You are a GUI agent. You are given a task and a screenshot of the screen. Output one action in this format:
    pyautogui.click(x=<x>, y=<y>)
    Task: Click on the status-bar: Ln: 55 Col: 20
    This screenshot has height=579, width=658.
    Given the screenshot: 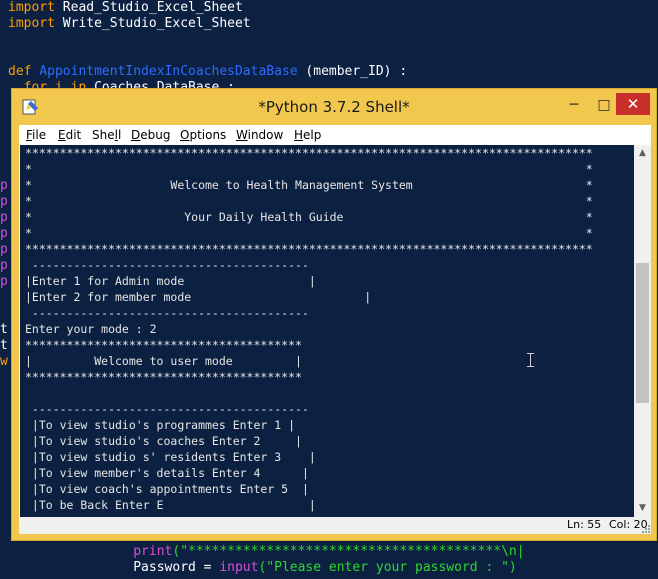 What is the action you would take?
    pyautogui.click(x=335, y=525)
    